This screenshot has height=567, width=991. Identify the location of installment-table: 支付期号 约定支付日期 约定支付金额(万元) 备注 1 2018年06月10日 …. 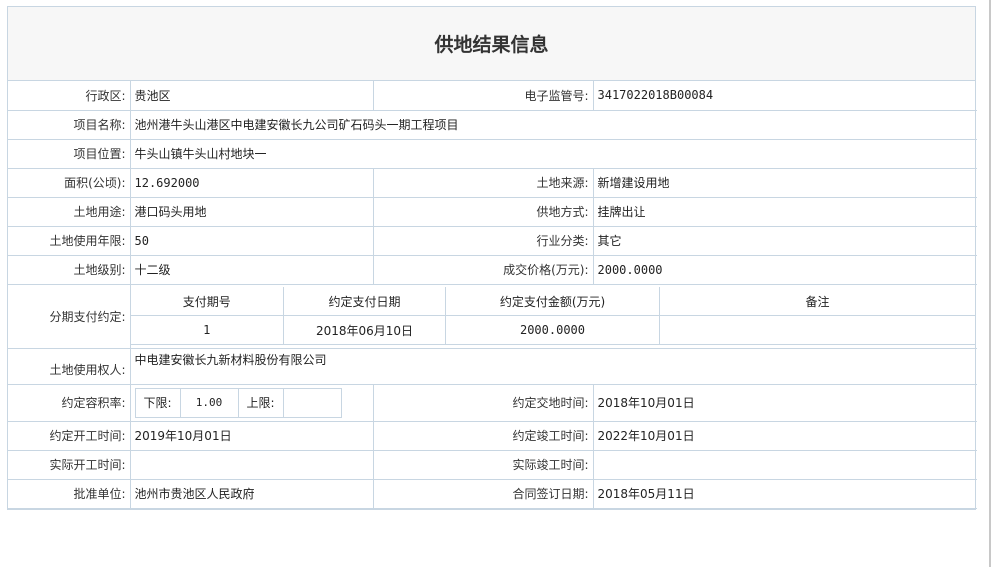
(552, 316).